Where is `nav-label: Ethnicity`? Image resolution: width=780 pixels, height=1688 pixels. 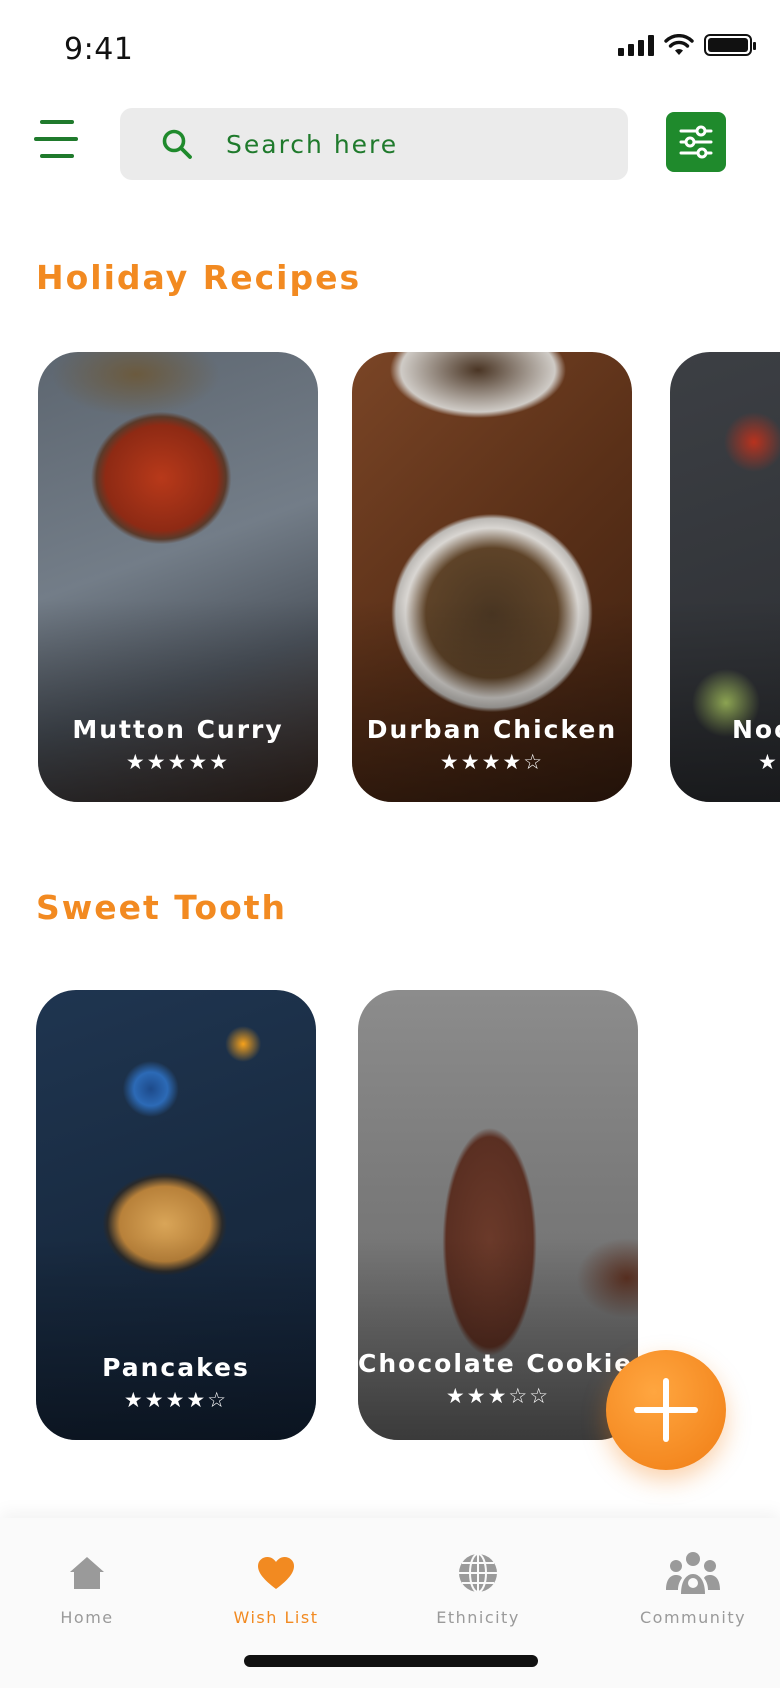 nav-label: Ethnicity is located at coordinates (478, 1617).